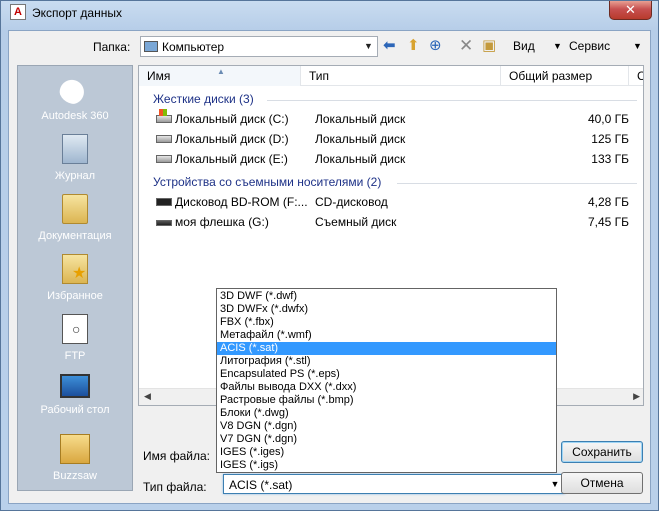  I want to click on place-label: Журнал, so click(75, 176).